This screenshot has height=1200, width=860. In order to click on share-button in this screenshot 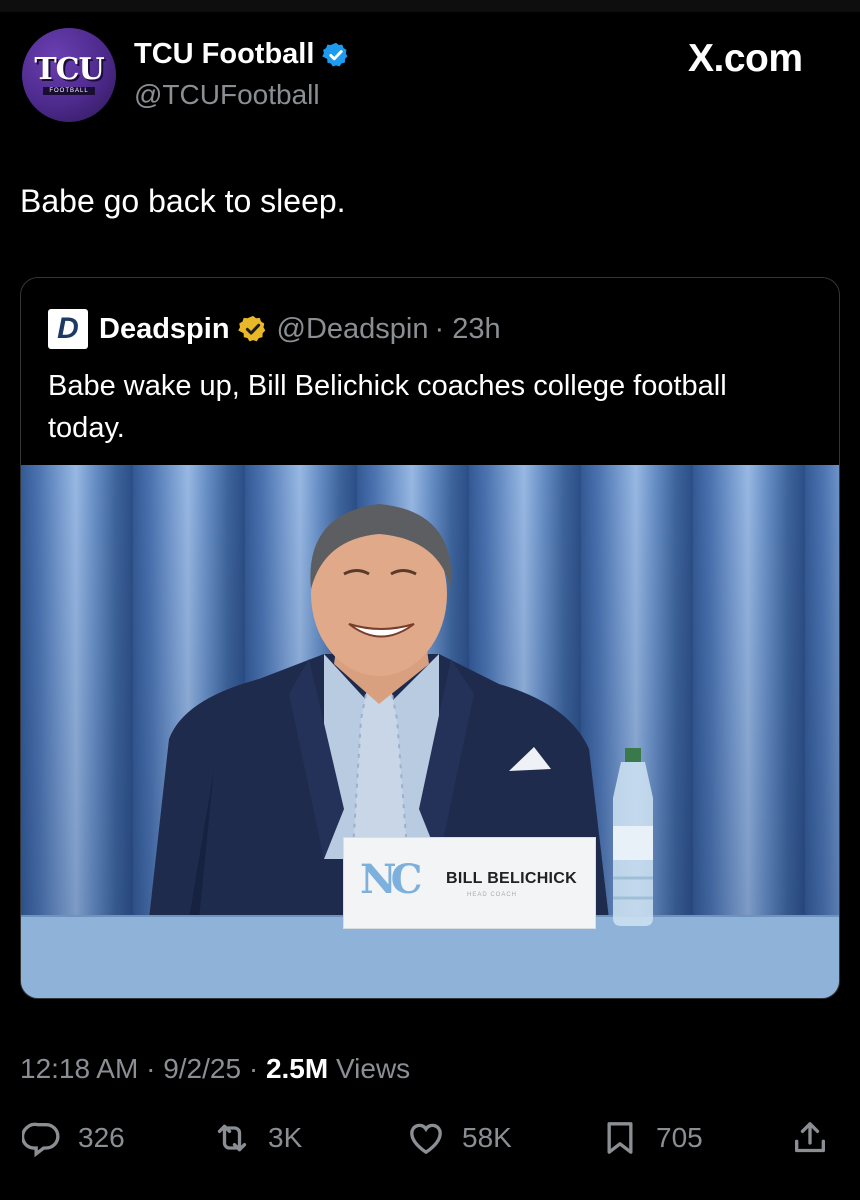, I will do `click(810, 1138)`.